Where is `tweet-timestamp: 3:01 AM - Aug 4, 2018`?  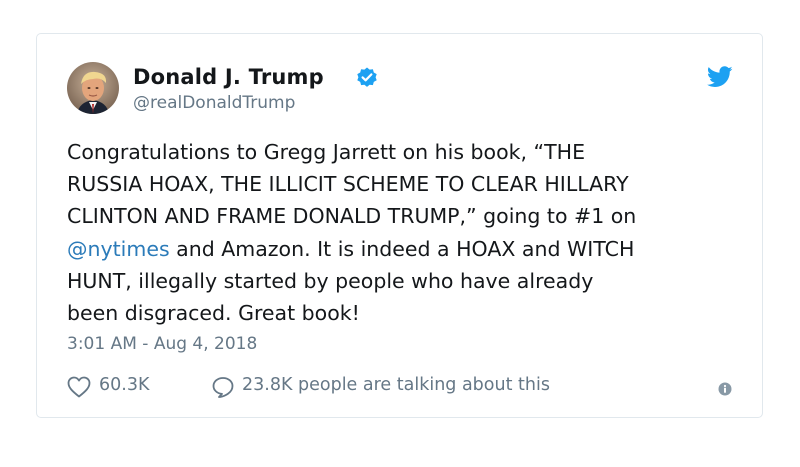 tweet-timestamp: 3:01 AM - Aug 4, 2018 is located at coordinates (162, 344).